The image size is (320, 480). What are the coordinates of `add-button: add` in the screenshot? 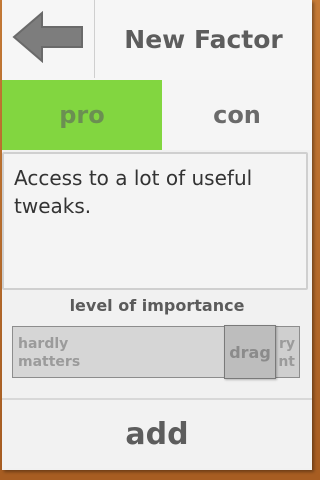 It's located at (157, 434).